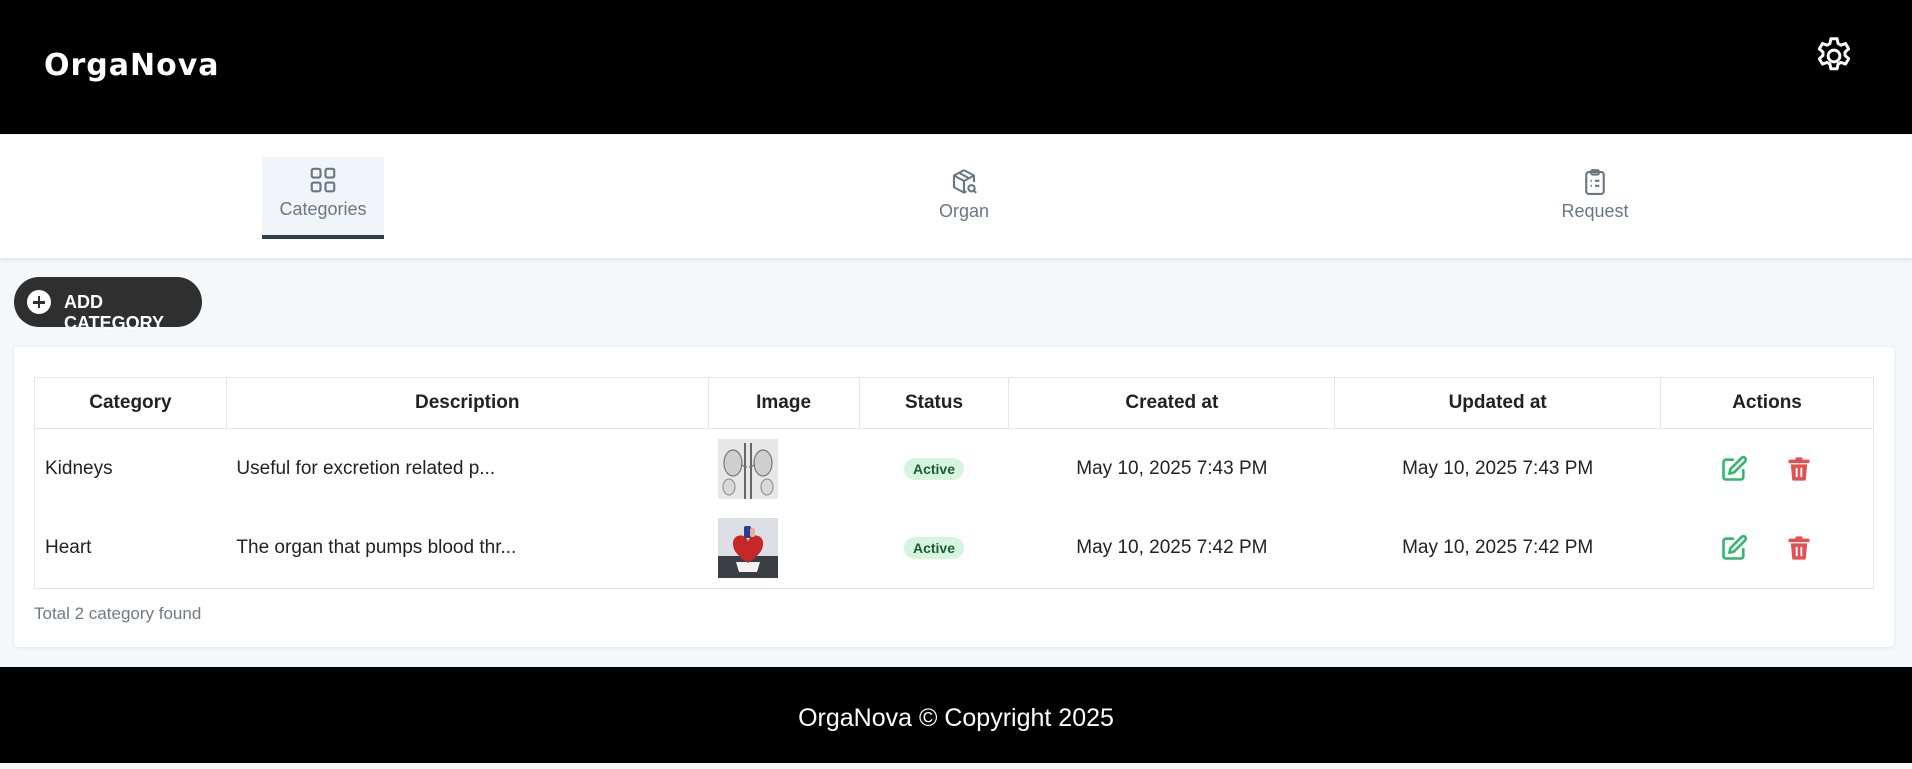 This screenshot has height=769, width=1912. I want to click on total-count-text: Total 2 category found, so click(118, 613).